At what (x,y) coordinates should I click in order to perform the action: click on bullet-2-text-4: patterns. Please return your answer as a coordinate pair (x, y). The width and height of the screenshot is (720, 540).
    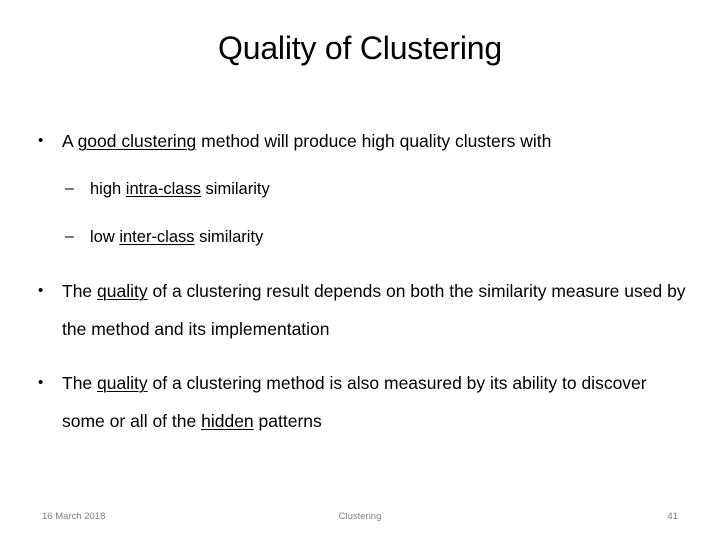
    Looking at the image, I should click on (287, 421).